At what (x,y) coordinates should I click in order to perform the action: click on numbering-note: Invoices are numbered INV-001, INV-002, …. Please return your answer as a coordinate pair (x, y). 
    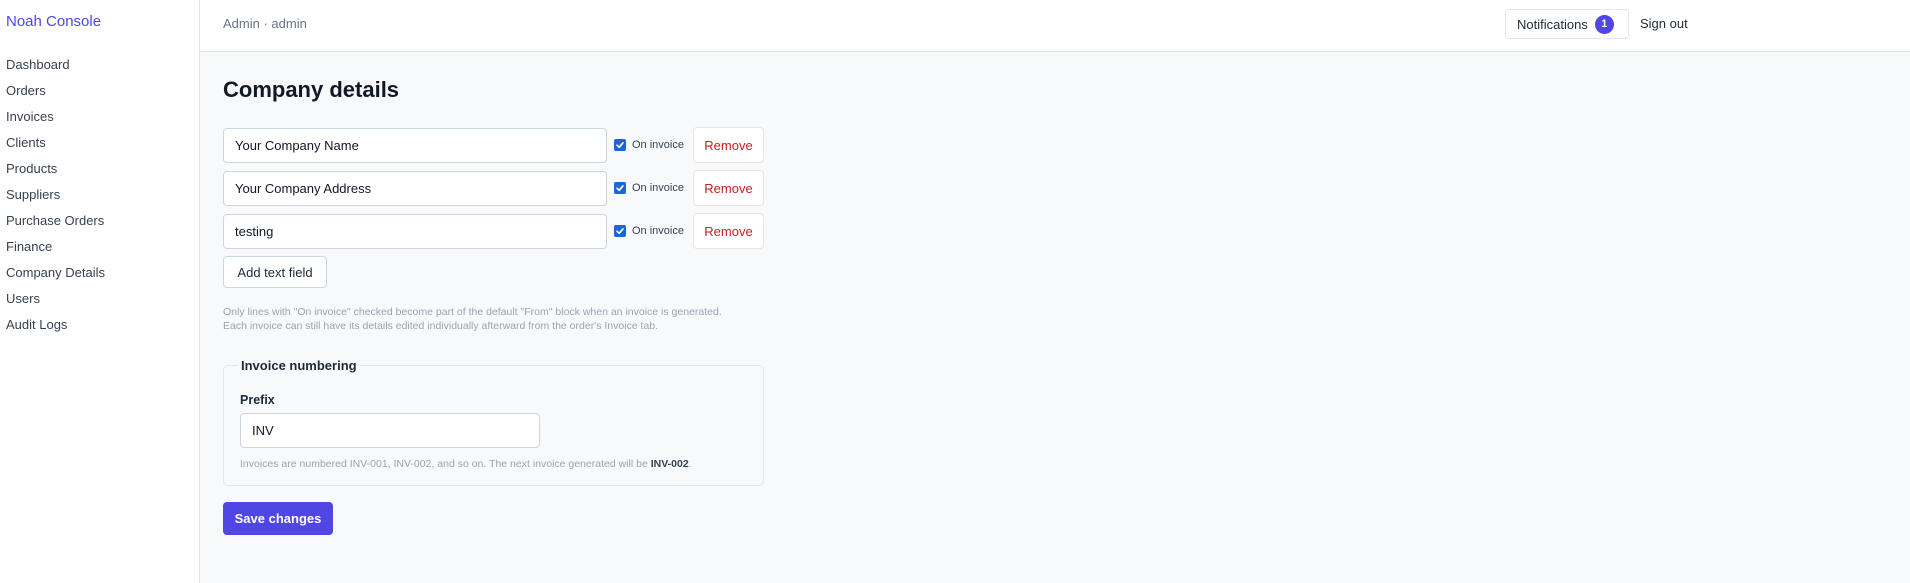
    Looking at the image, I should click on (466, 464).